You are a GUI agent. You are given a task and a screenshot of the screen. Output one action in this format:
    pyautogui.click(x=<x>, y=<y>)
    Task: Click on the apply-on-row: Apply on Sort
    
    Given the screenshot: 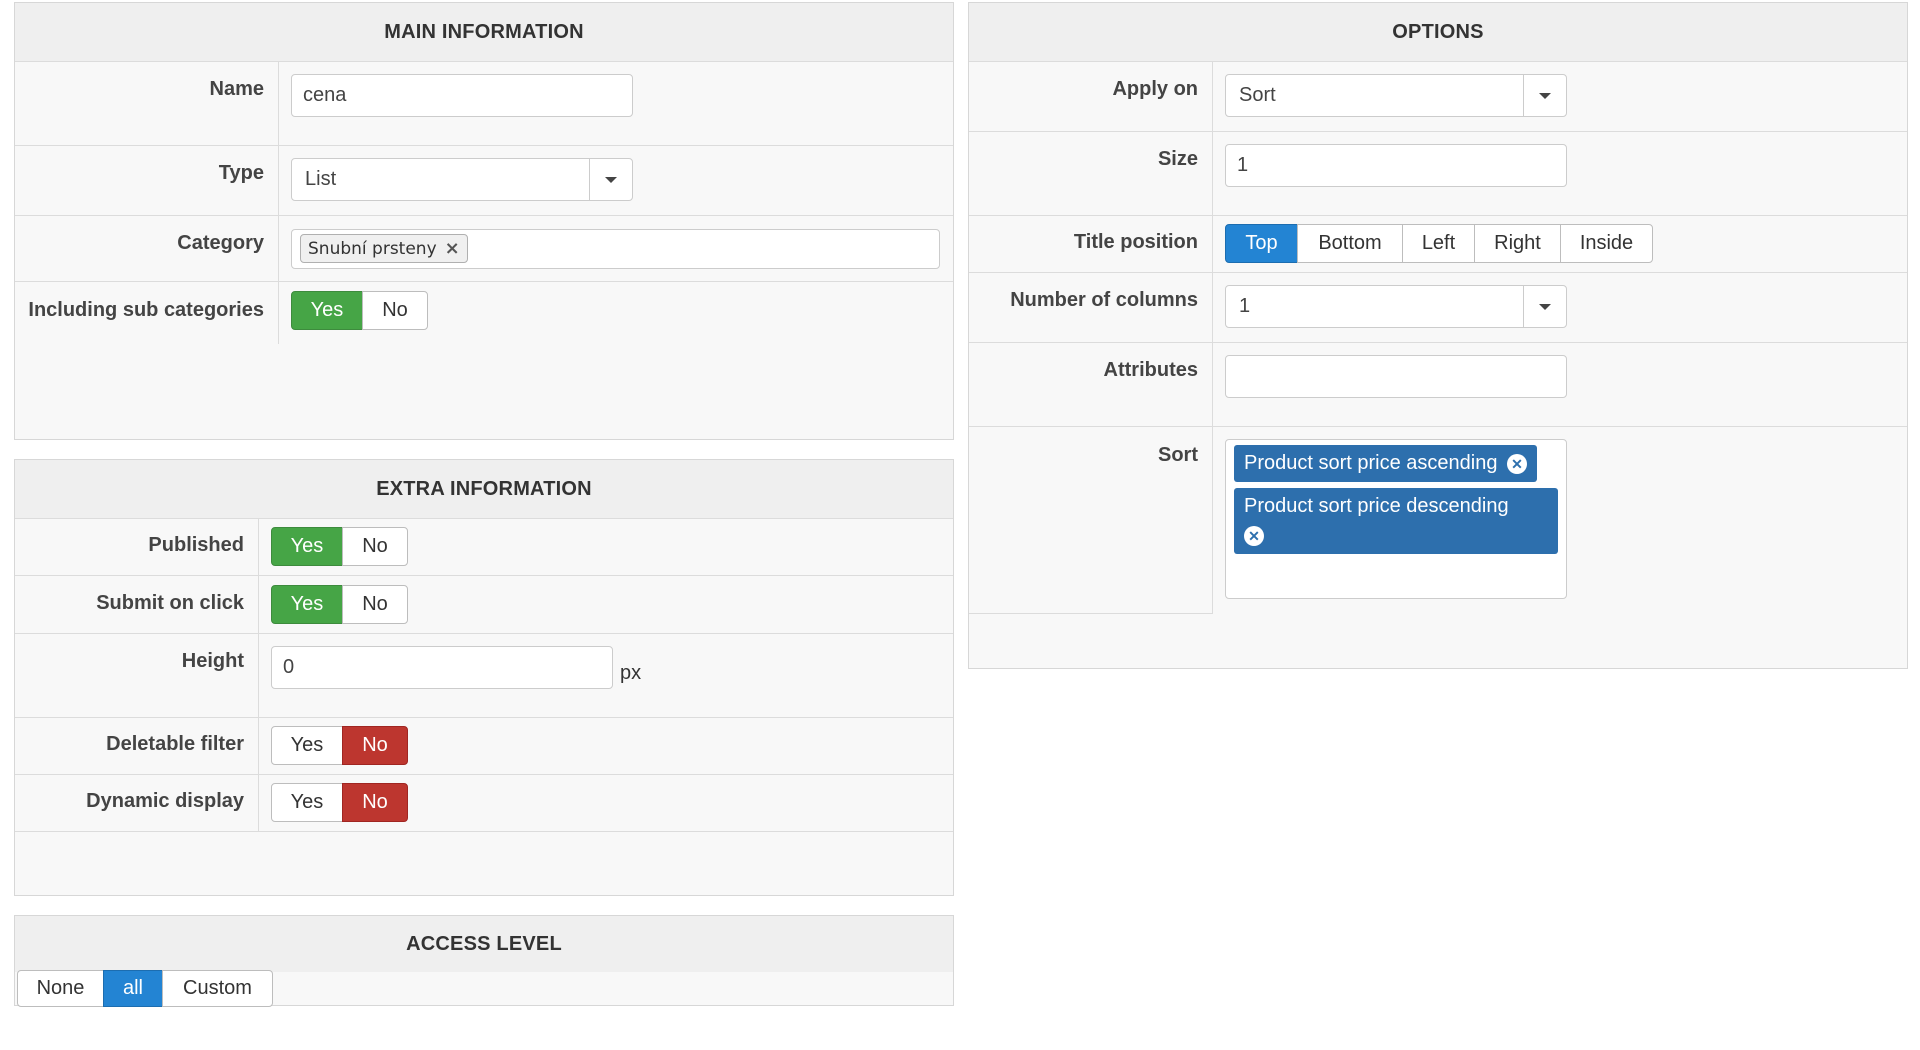 What is the action you would take?
    pyautogui.click(x=1438, y=97)
    